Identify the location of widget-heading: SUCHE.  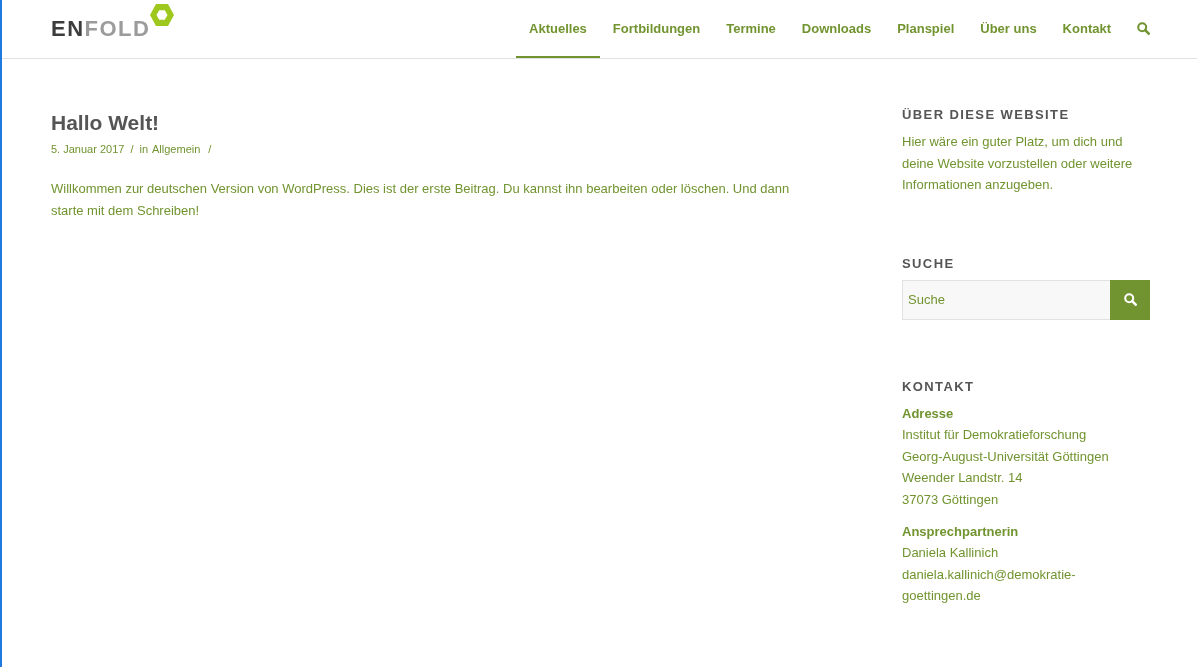
(929, 263).